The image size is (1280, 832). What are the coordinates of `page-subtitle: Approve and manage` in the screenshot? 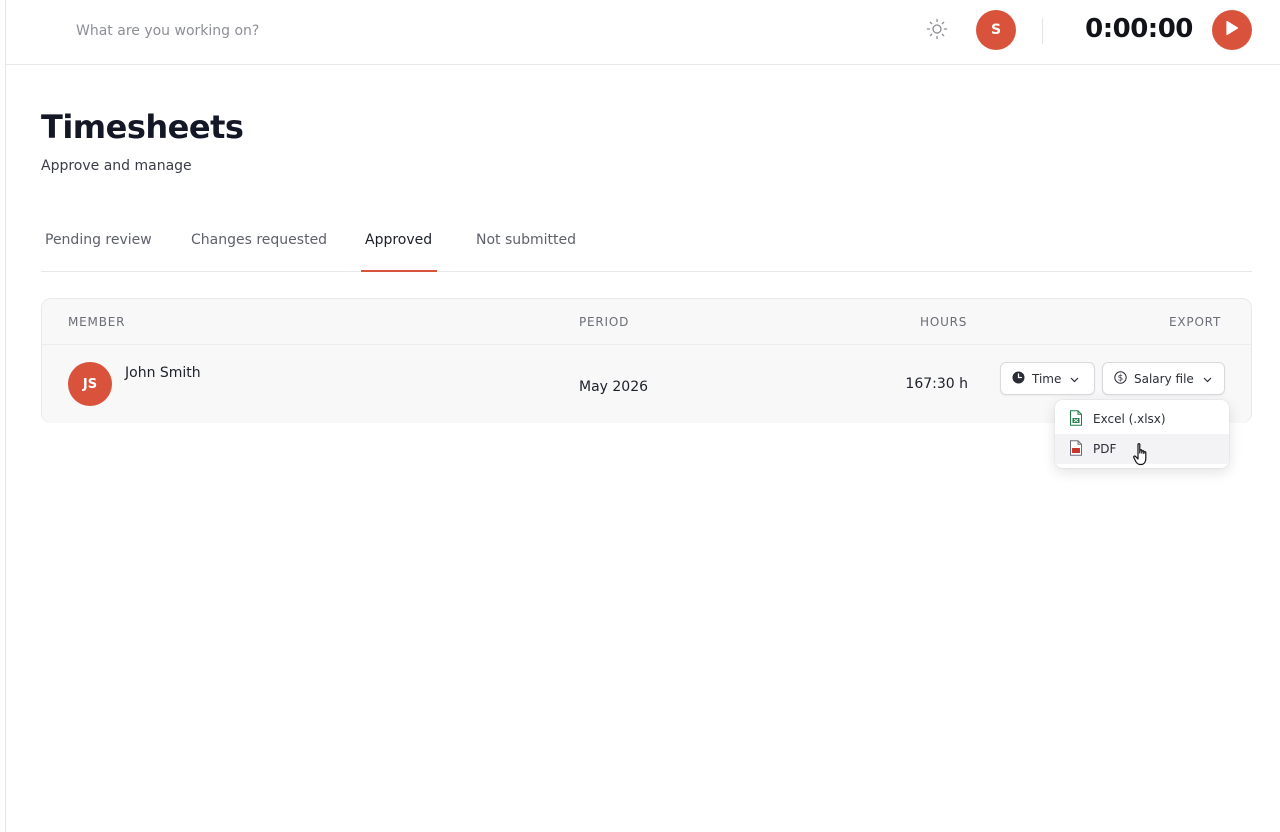 It's located at (116, 166).